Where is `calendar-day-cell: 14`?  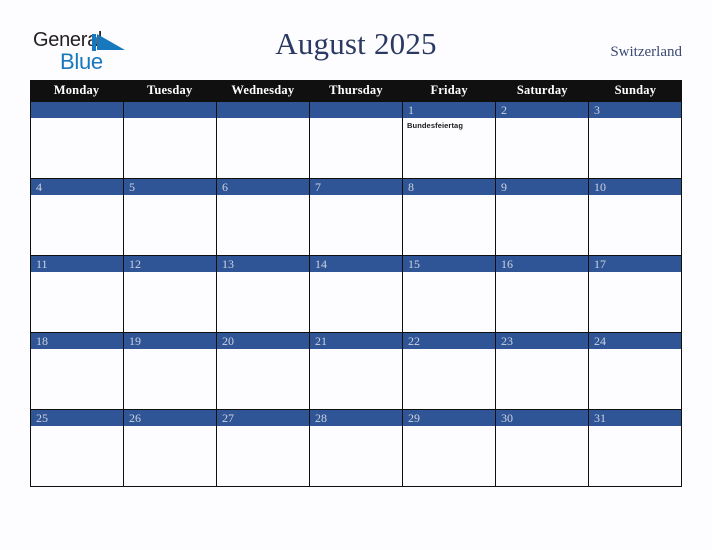
calendar-day-cell: 14 is located at coordinates (356, 294).